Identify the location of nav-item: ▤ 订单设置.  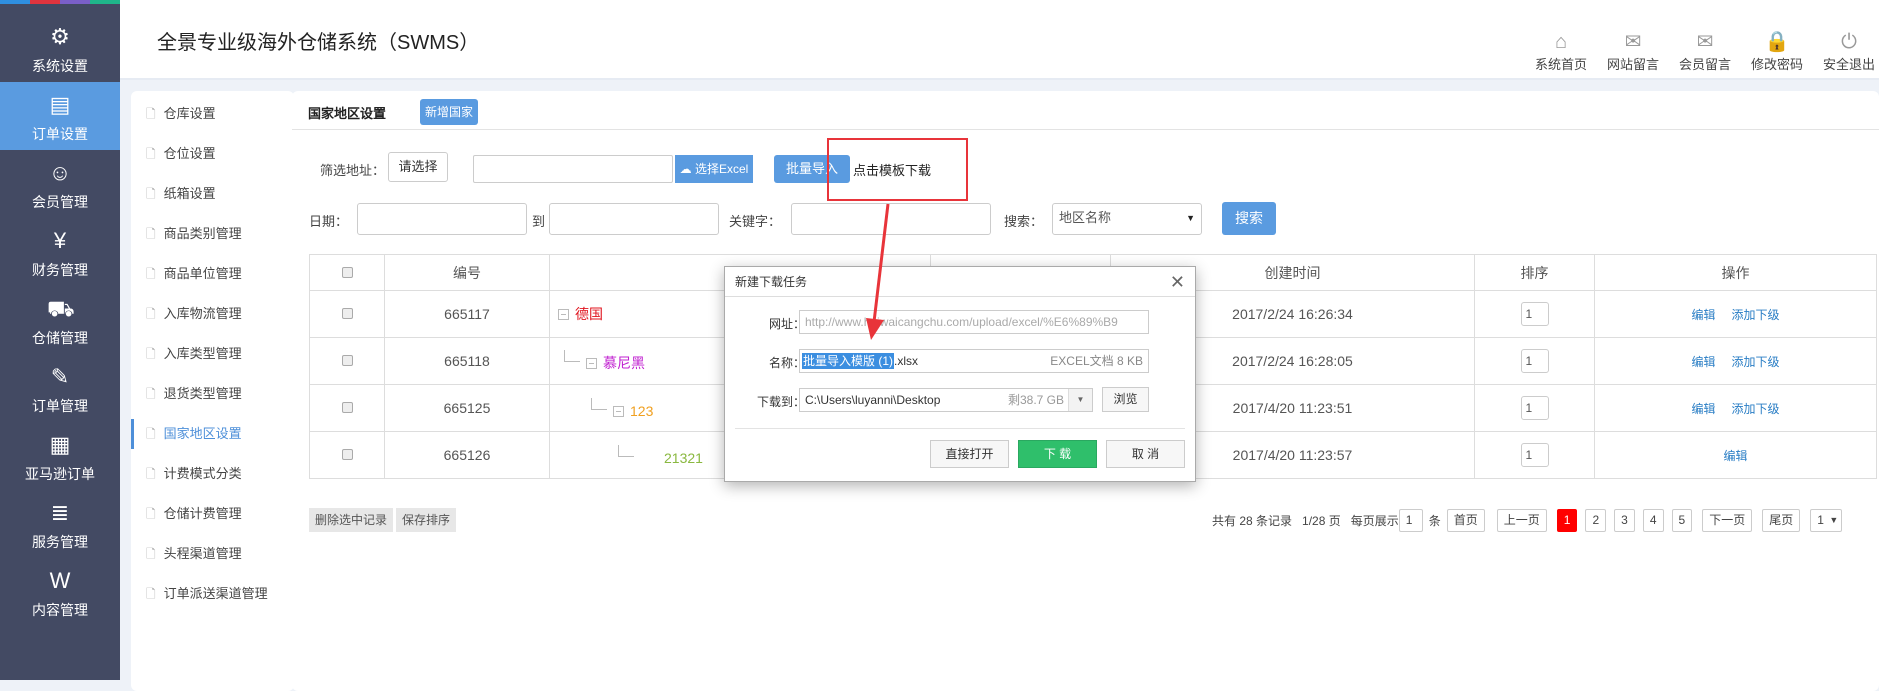
(60, 116).